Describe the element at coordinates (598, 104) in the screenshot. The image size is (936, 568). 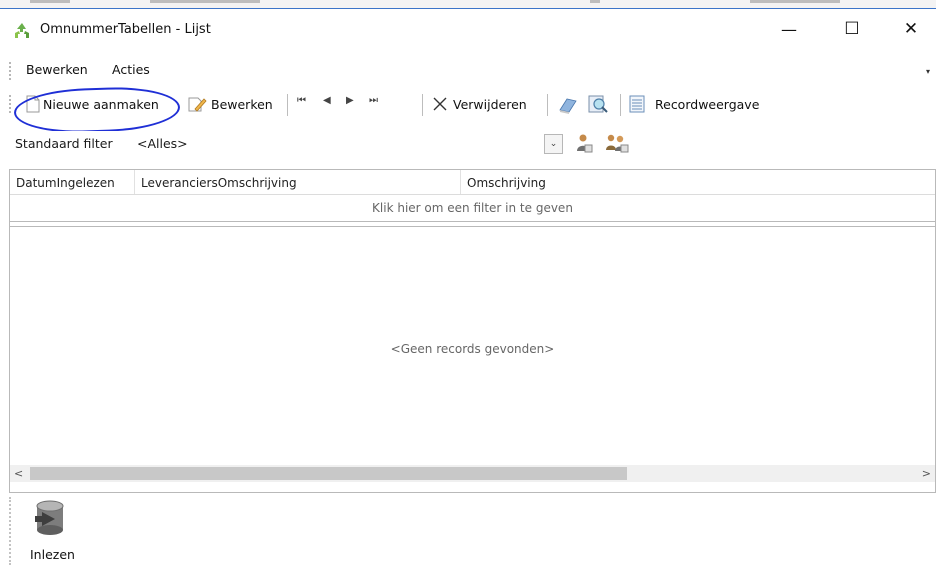
I see `search-icon` at that location.